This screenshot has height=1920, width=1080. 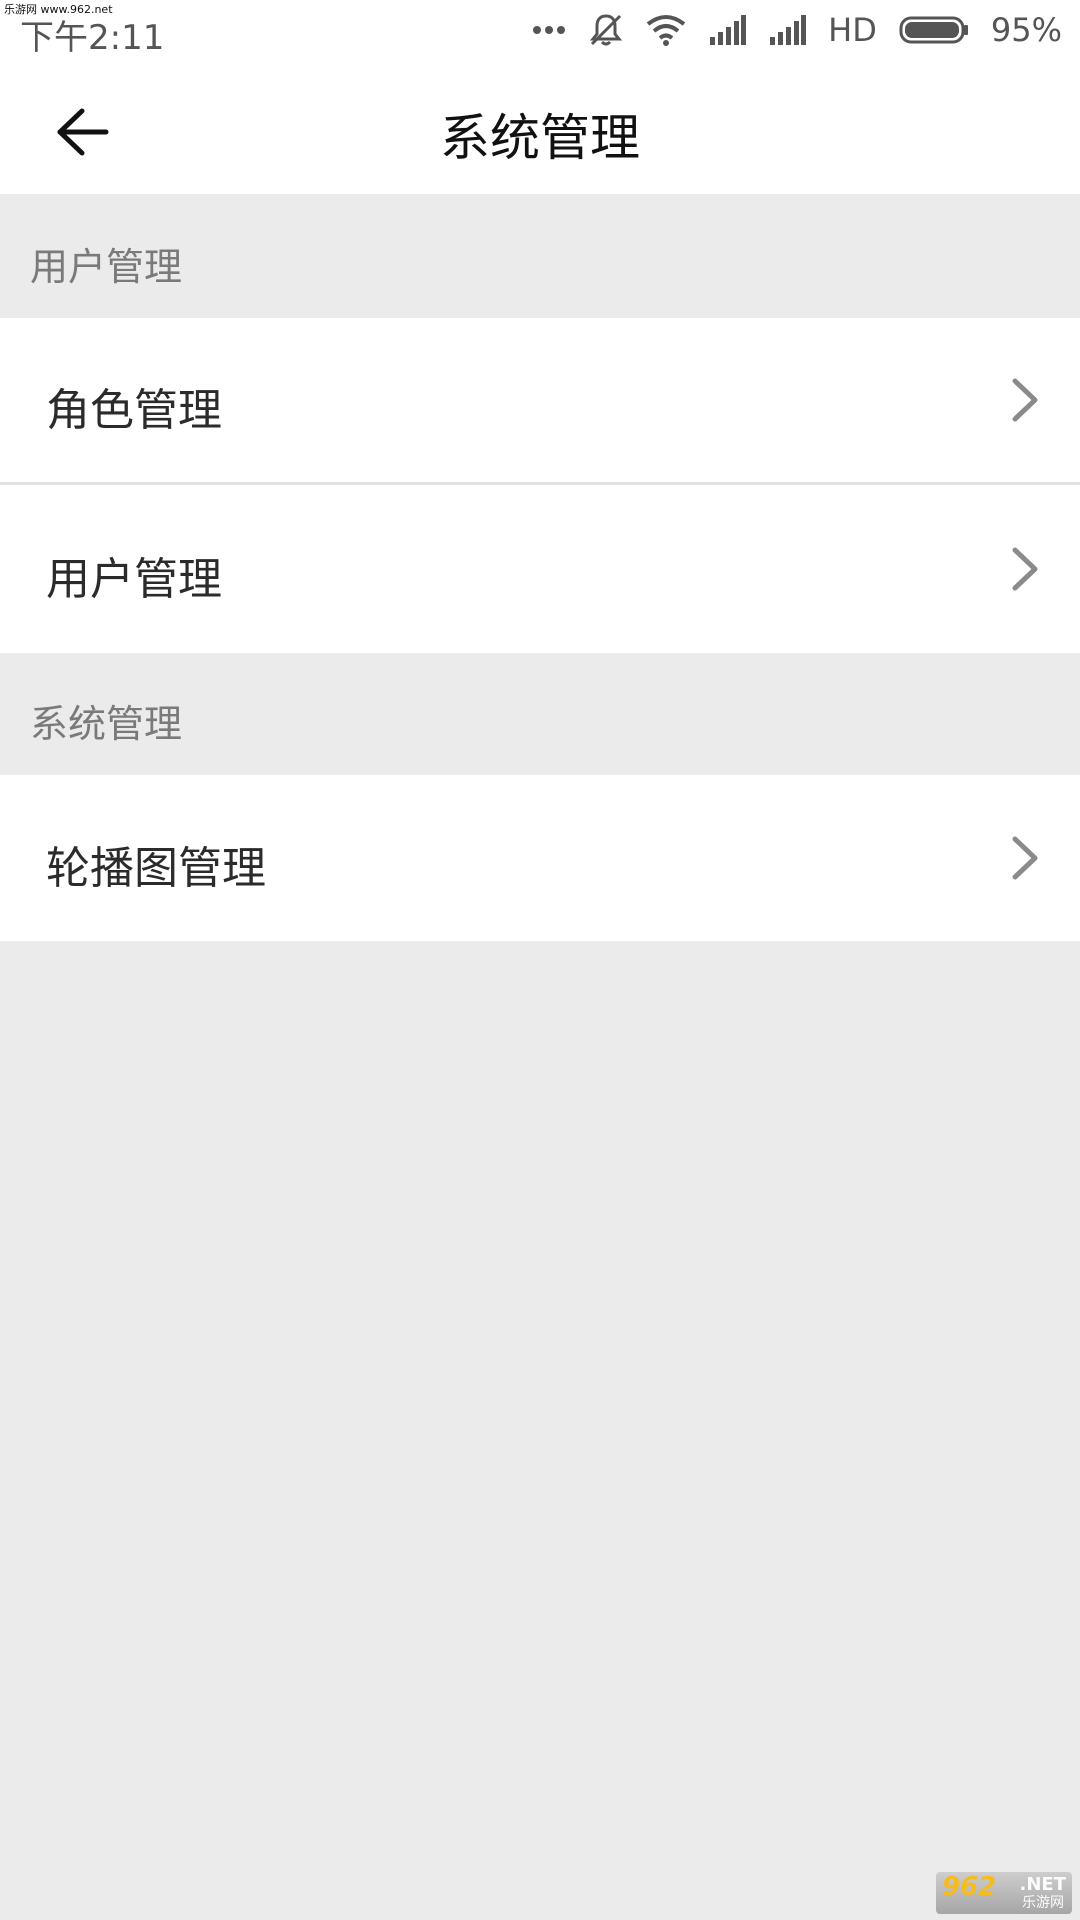 What do you see at coordinates (92, 38) in the screenshot?
I see `status-time: 下午2:11` at bounding box center [92, 38].